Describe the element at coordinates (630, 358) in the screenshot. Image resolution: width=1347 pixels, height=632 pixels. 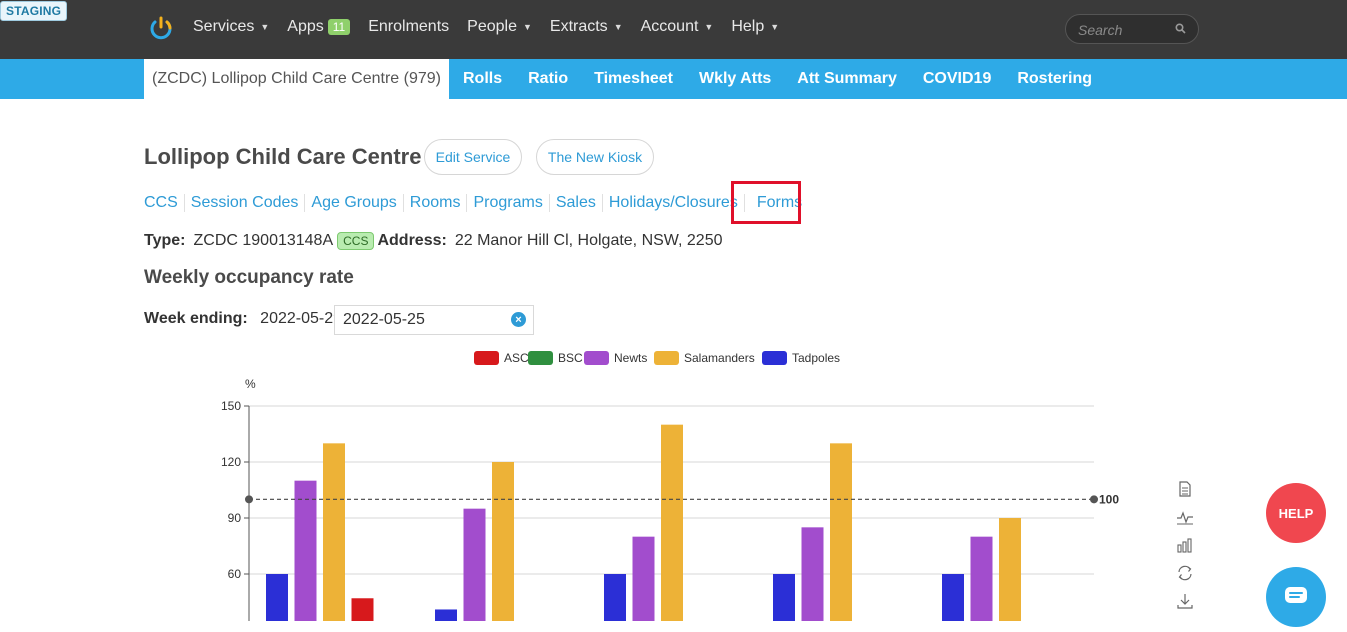
I see `legend-label: Newts` at that location.